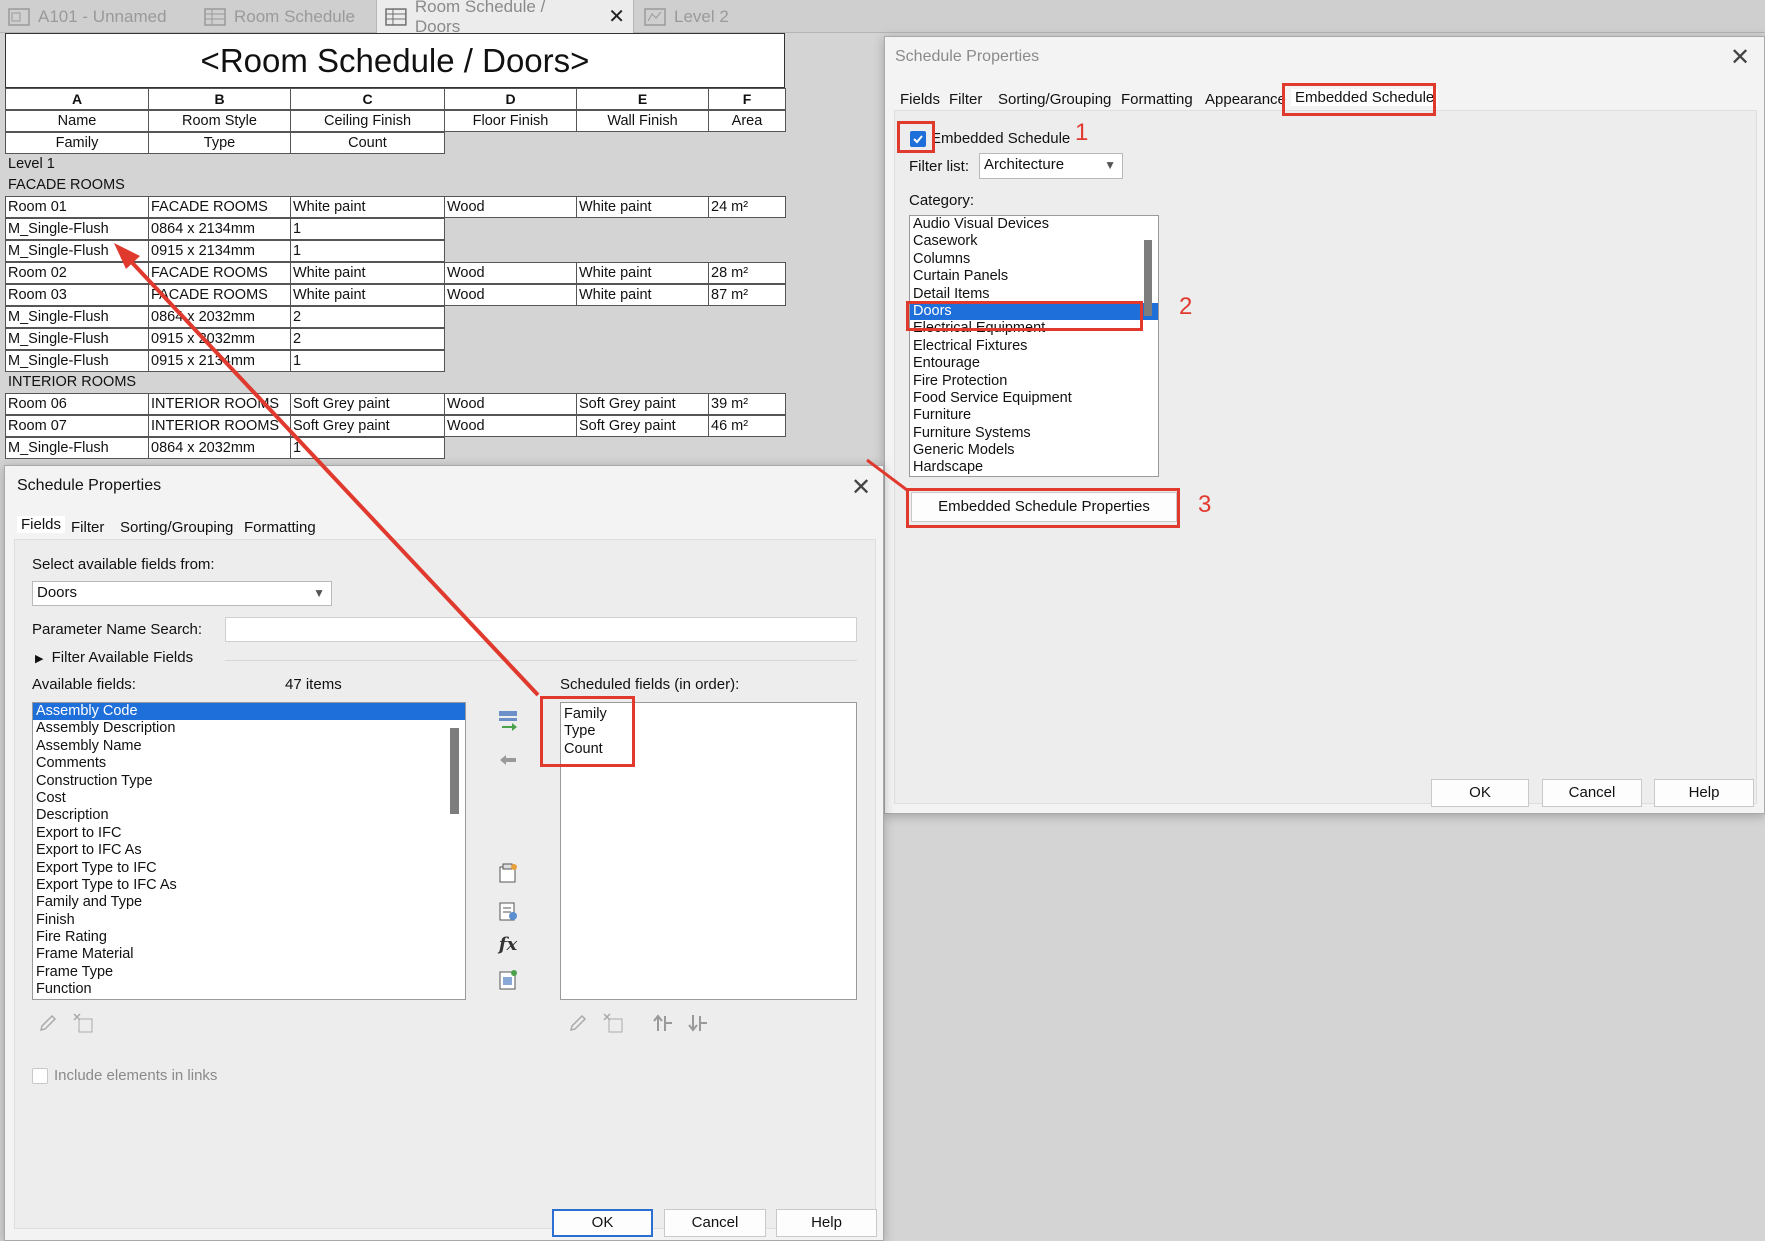 The height and width of the screenshot is (1241, 1765). What do you see at coordinates (249, 920) in the screenshot?
I see `available-field-item: Finish` at bounding box center [249, 920].